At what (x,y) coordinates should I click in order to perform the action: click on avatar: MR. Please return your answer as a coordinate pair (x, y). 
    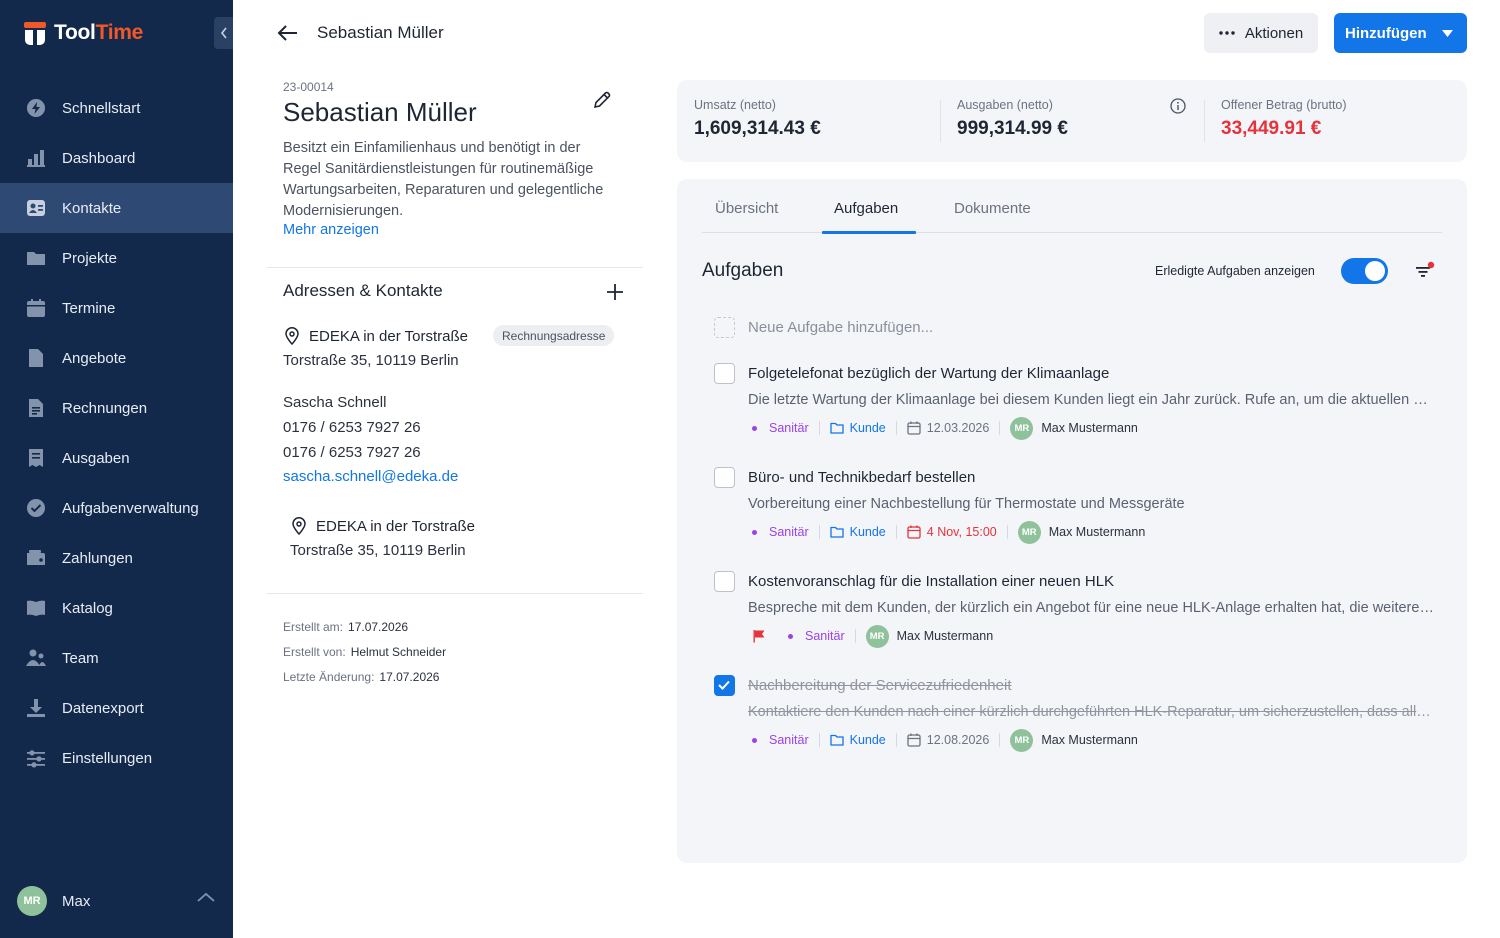
    Looking at the image, I should click on (32, 901).